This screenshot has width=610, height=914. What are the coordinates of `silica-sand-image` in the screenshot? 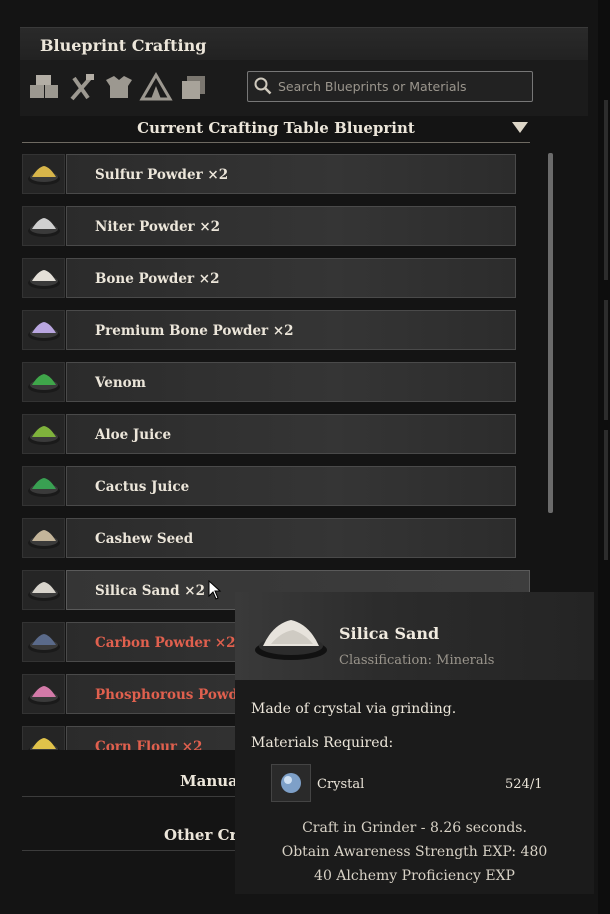 It's located at (291, 640).